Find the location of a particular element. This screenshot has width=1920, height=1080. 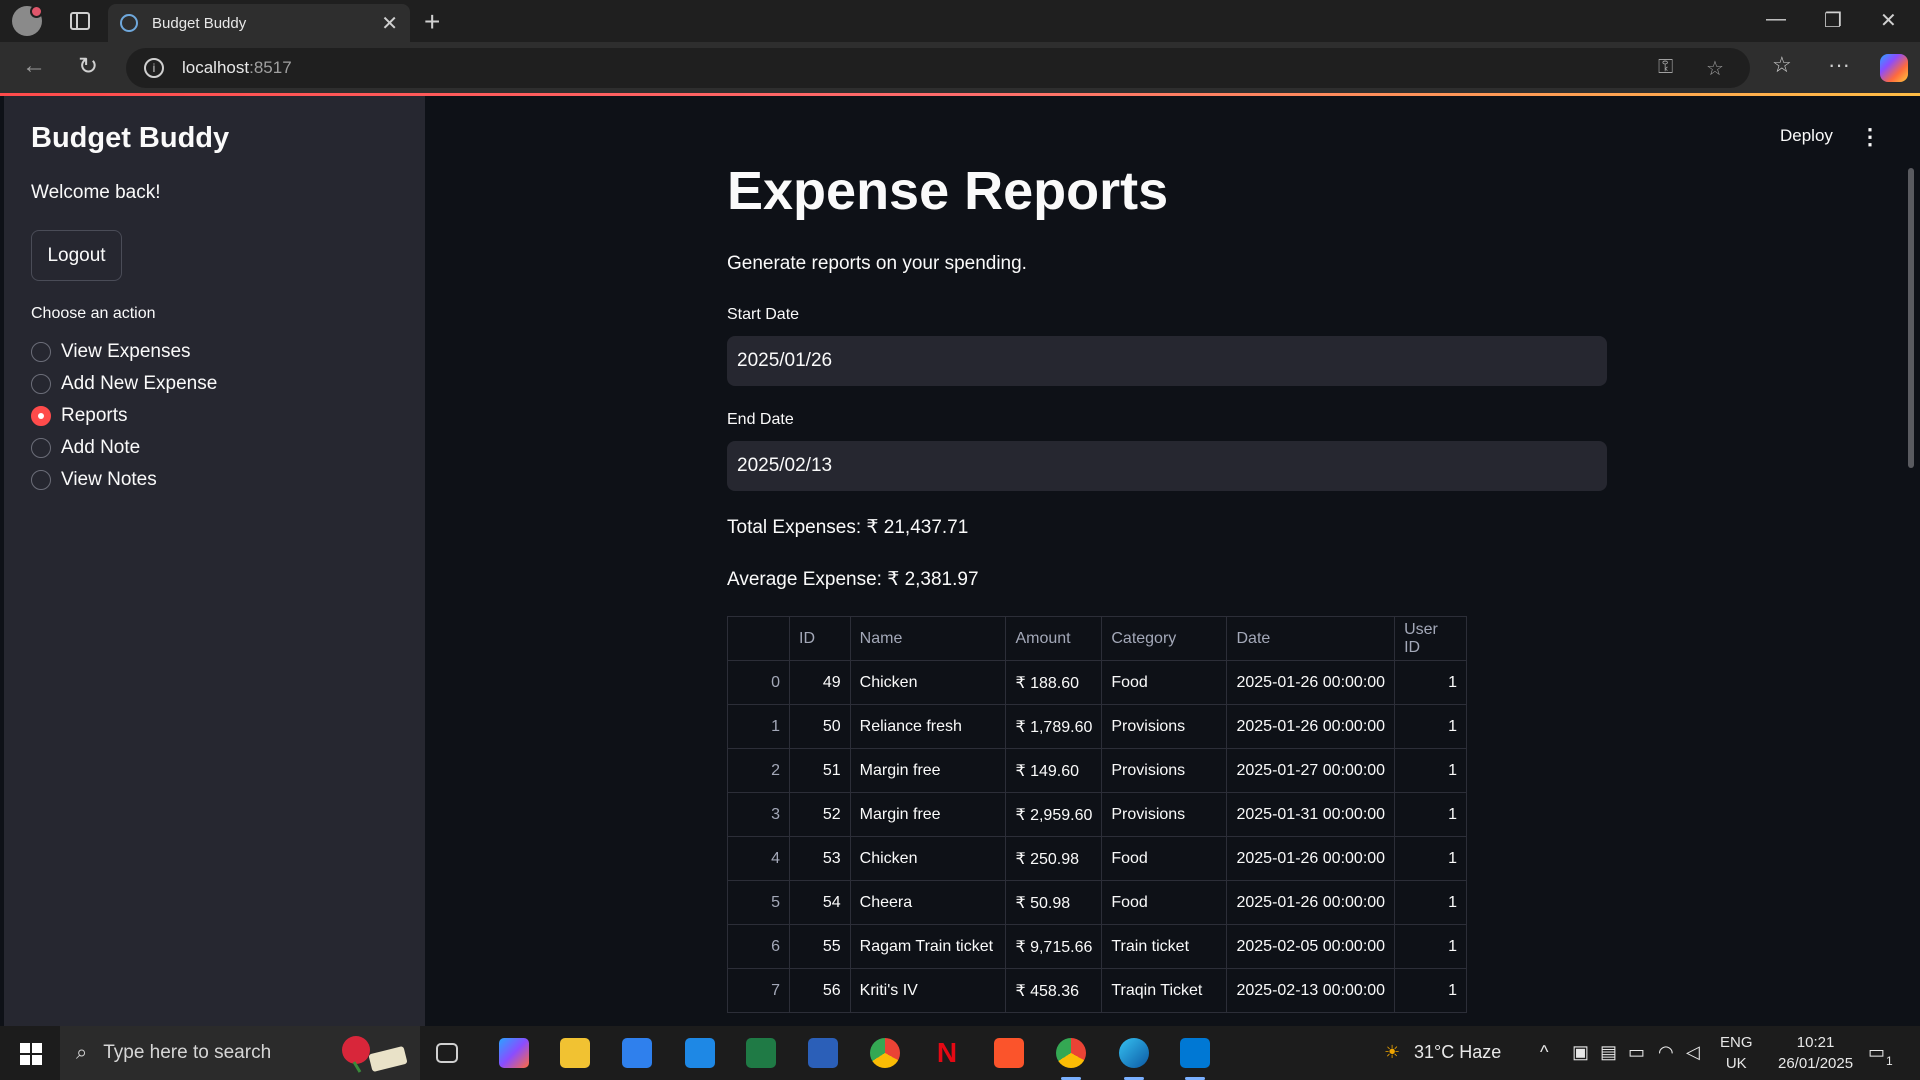

column-header-date: Date is located at coordinates (1311, 638).